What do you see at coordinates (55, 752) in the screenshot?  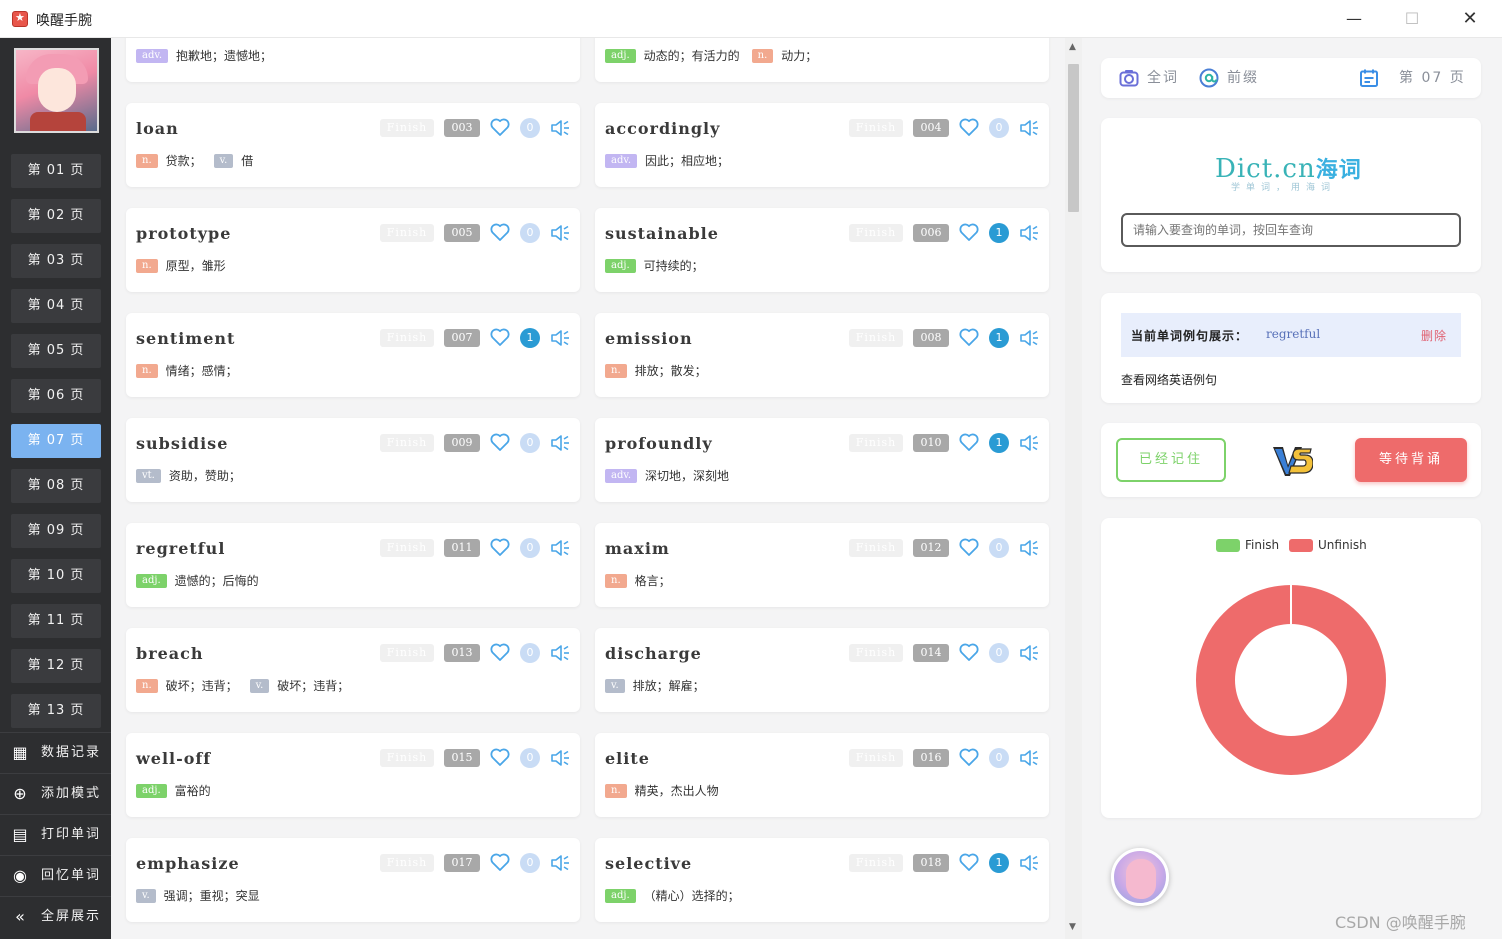 I see `menu-item-1: ▦ 数据记录` at bounding box center [55, 752].